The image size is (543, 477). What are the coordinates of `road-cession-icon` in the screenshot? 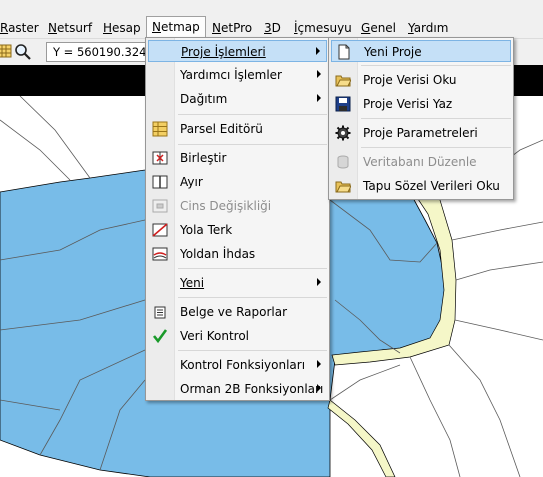 It's located at (160, 230).